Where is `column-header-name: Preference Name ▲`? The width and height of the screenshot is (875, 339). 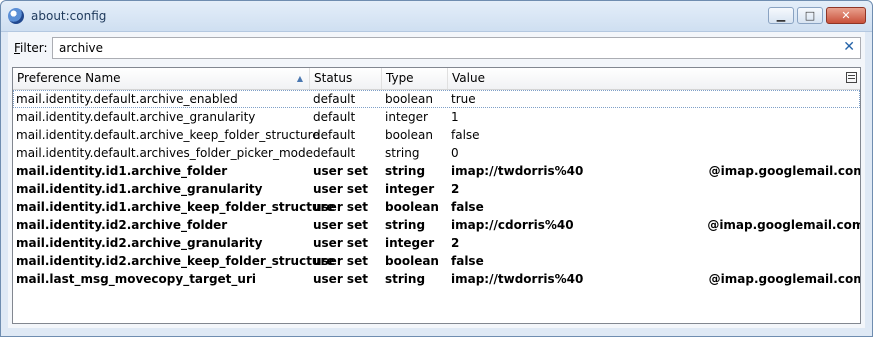 column-header-name: Preference Name ▲ is located at coordinates (161, 78).